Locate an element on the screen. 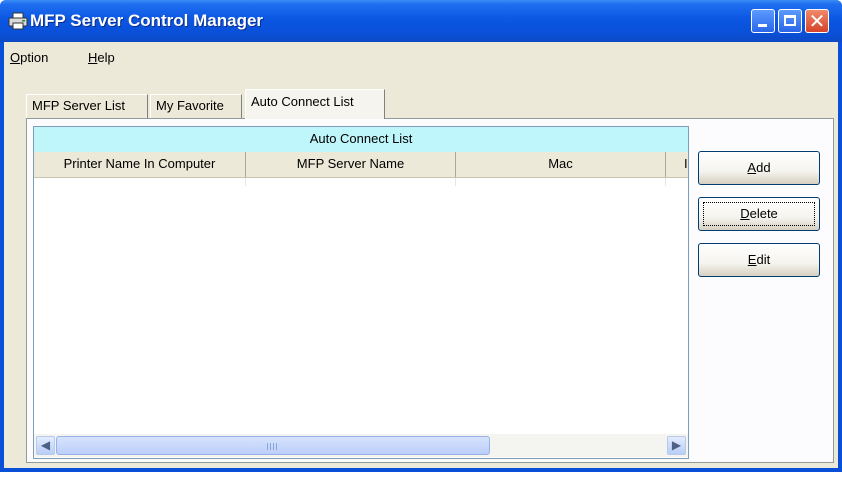 This screenshot has width=842, height=481. menu-help: Help is located at coordinates (101, 57).